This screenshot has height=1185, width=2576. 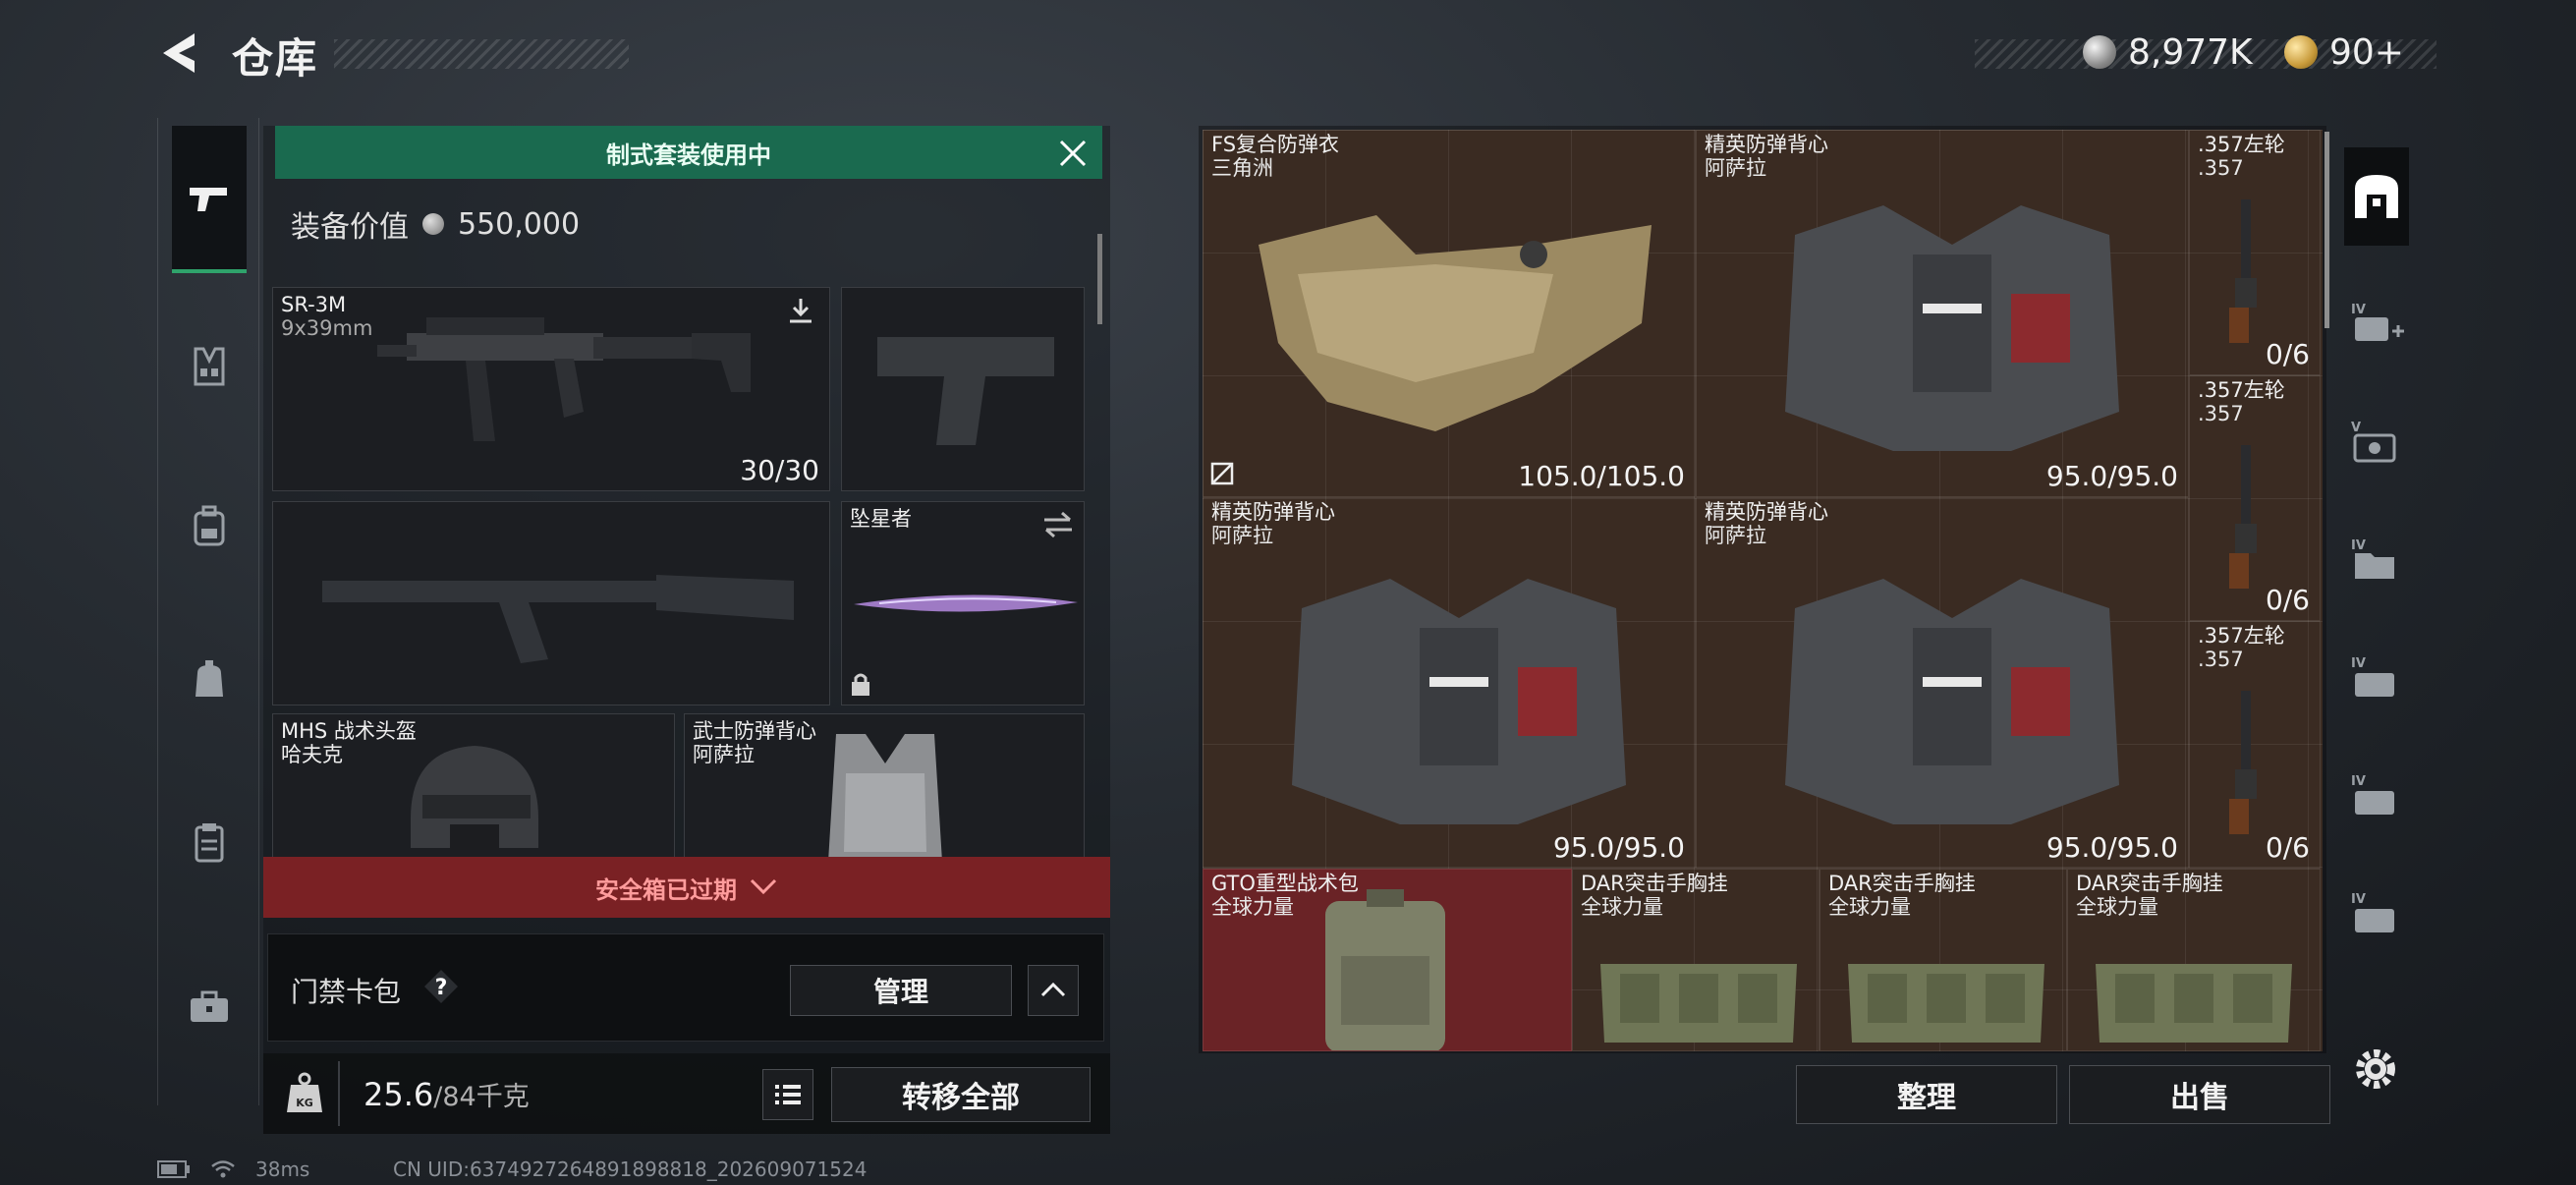 I want to click on revolver-image, so click(x=2243, y=517).